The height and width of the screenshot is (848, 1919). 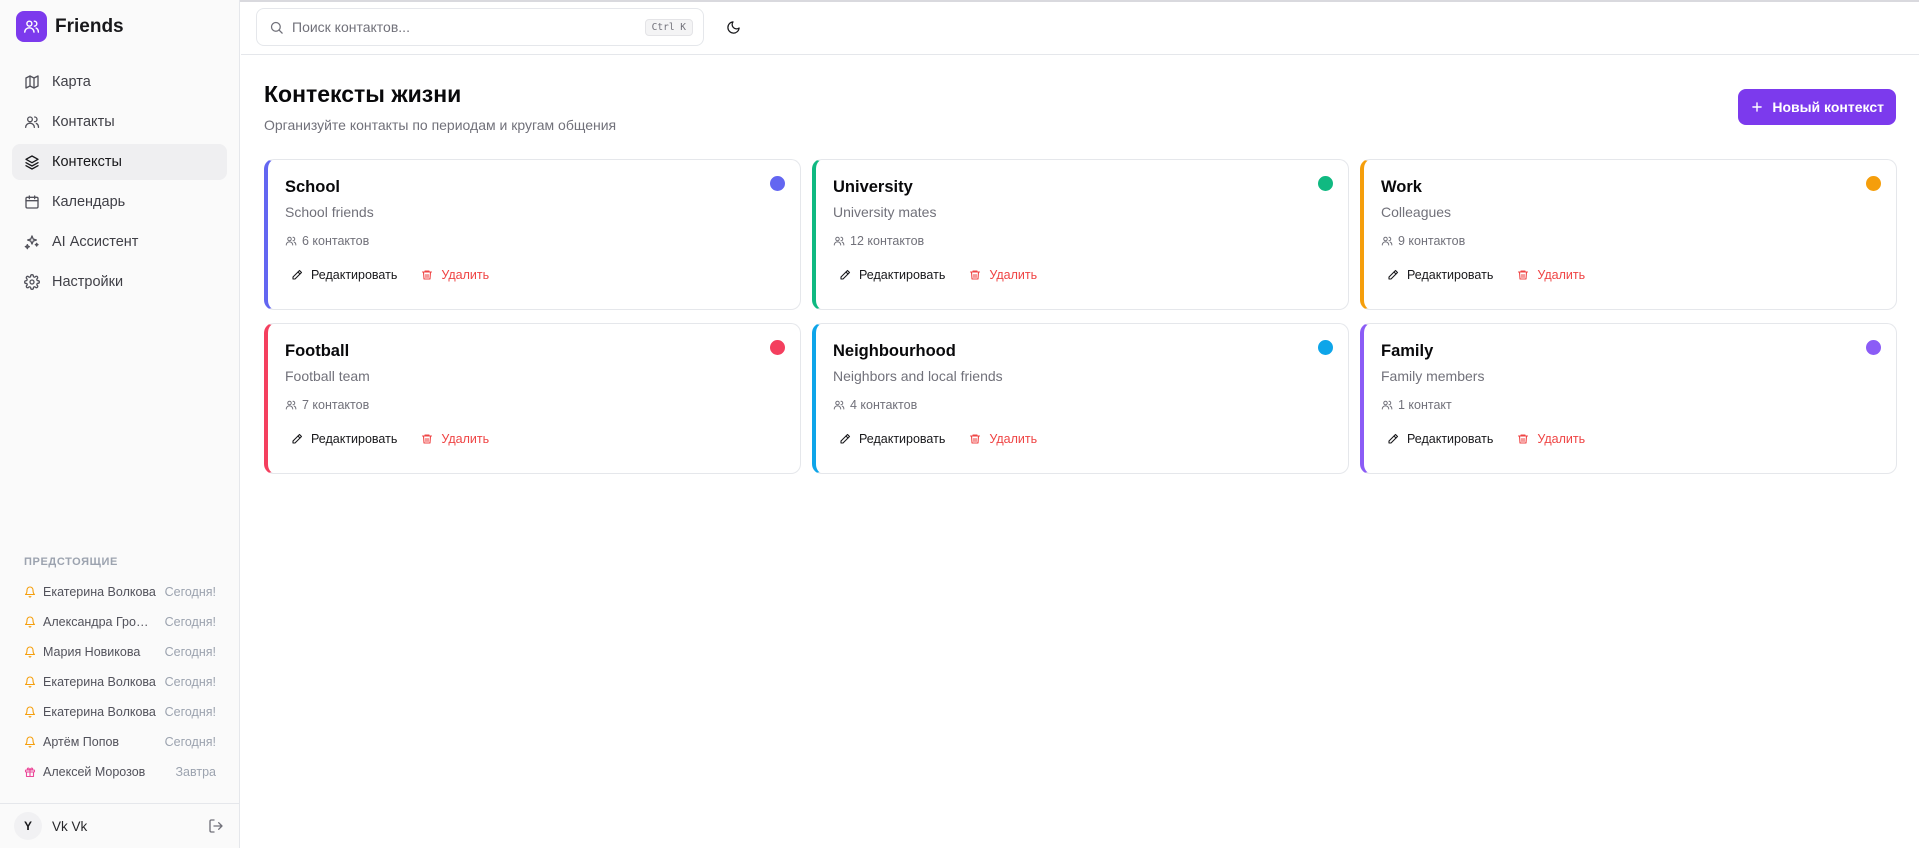 What do you see at coordinates (100, 622) in the screenshot?
I see `upcoming-name: Александра Громова` at bounding box center [100, 622].